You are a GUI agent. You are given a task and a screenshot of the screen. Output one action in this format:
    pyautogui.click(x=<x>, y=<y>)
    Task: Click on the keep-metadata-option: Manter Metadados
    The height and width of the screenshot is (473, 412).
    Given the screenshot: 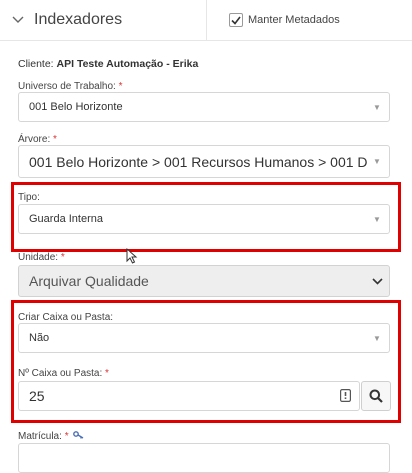 What is the action you would take?
    pyautogui.click(x=309, y=20)
    